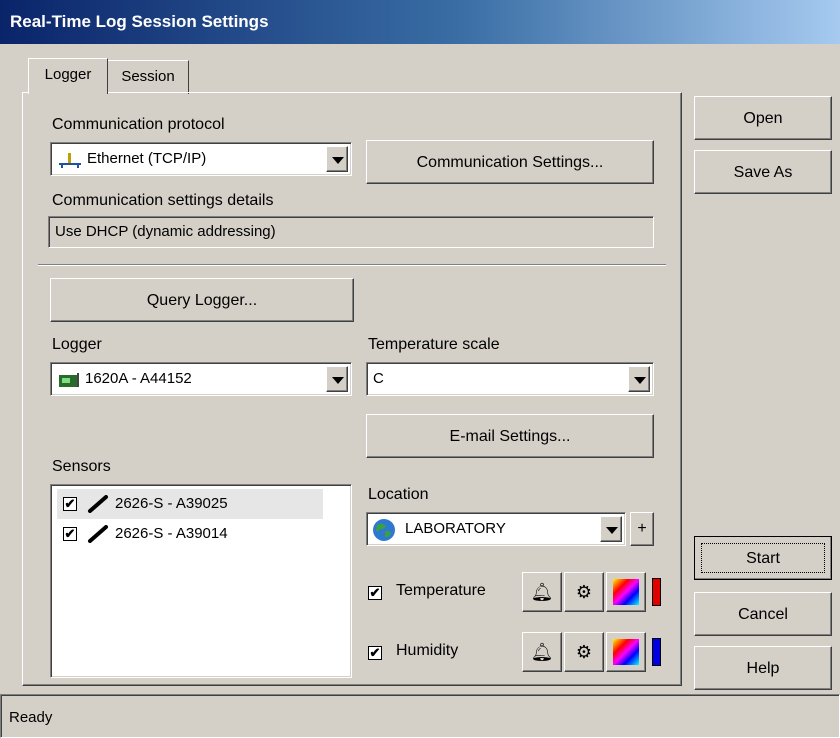 Image resolution: width=840 pixels, height=738 pixels. I want to click on humidity-checkbox: ✔, so click(375, 653).